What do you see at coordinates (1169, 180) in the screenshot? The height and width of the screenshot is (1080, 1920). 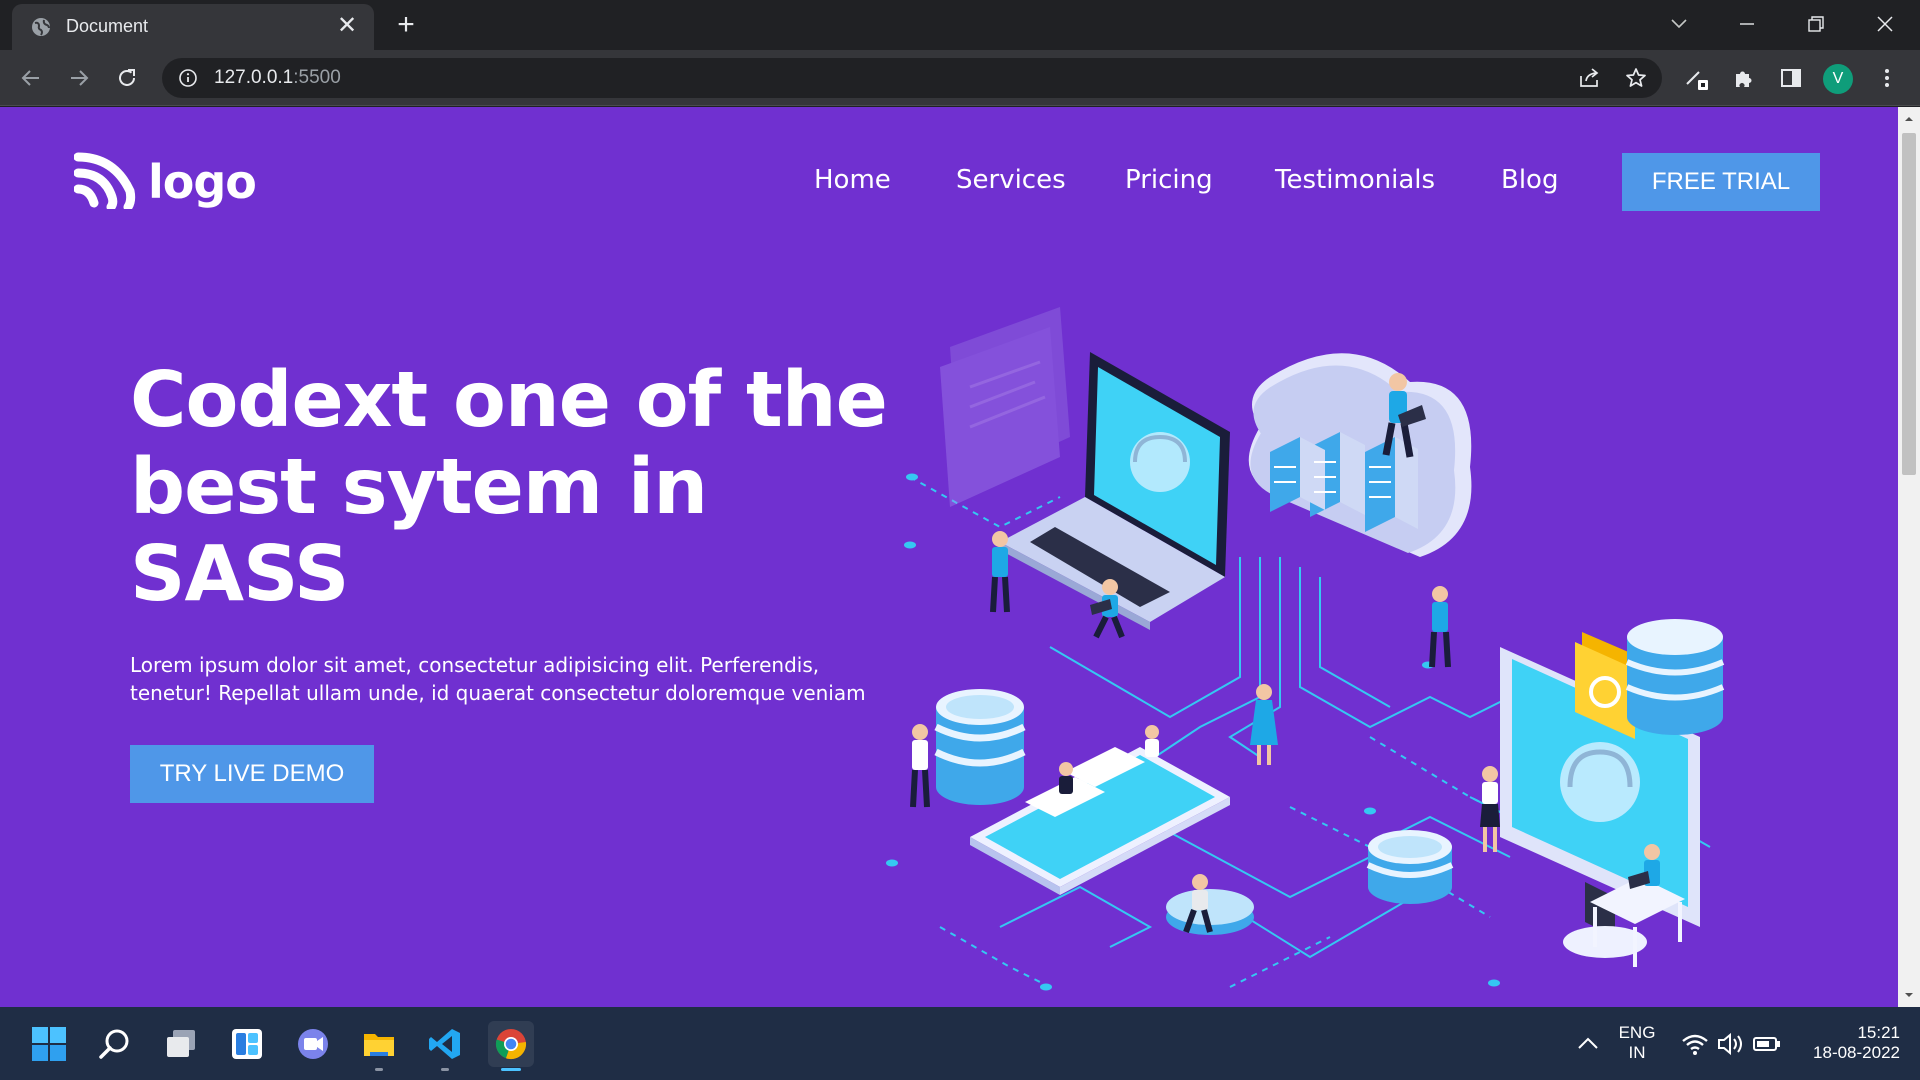 I see `nav-pricing: Pricing` at bounding box center [1169, 180].